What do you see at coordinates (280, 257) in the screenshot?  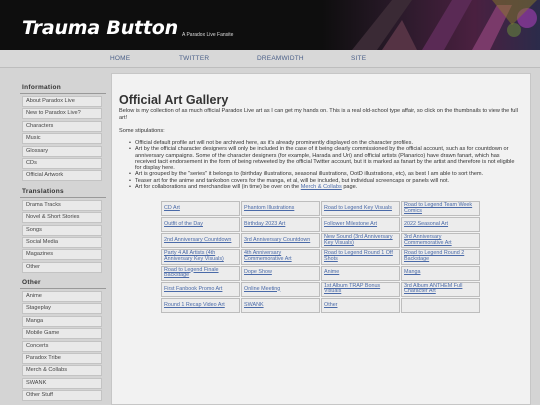 I see `gallery-link-4th-anniv-art: 4th Anniversary Commemorative Art` at bounding box center [280, 257].